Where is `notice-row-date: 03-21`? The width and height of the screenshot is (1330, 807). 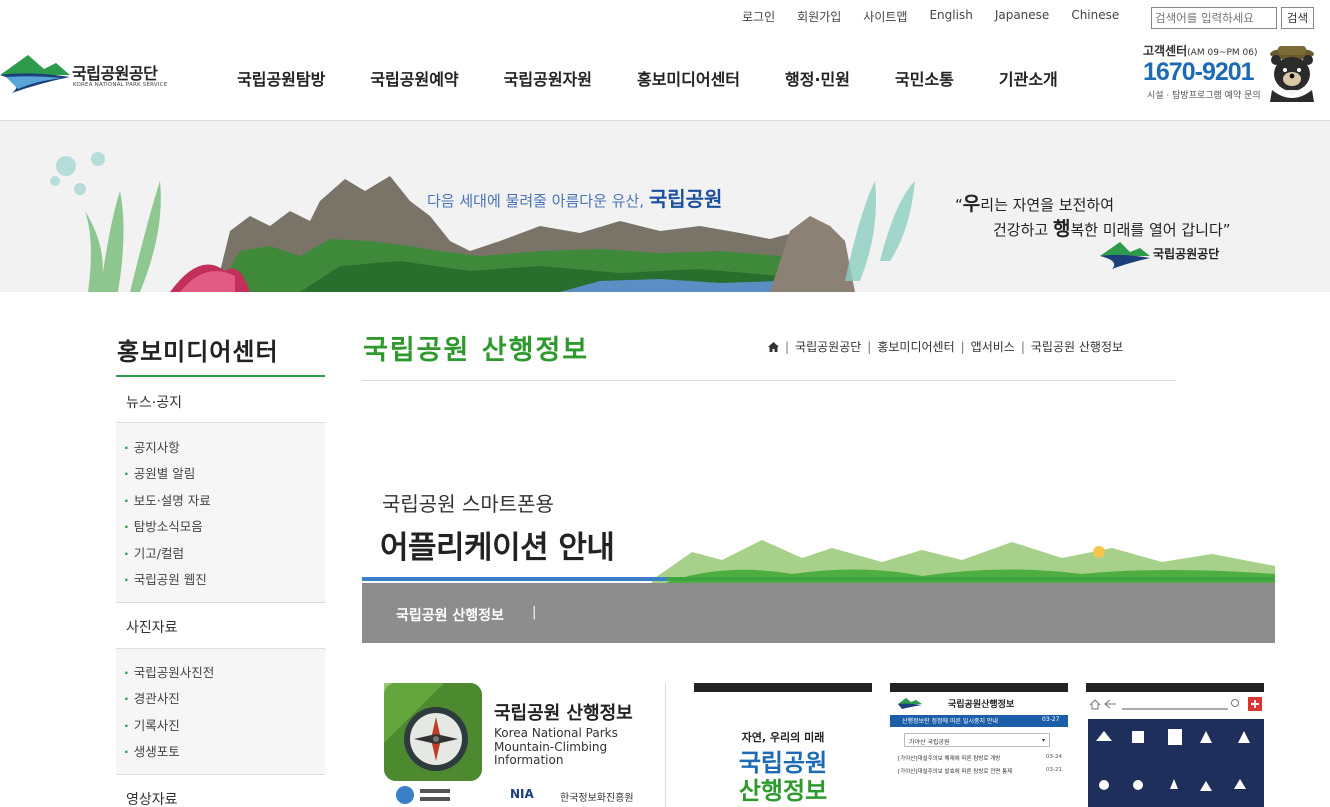
notice-row-date: 03-21 is located at coordinates (1054, 770).